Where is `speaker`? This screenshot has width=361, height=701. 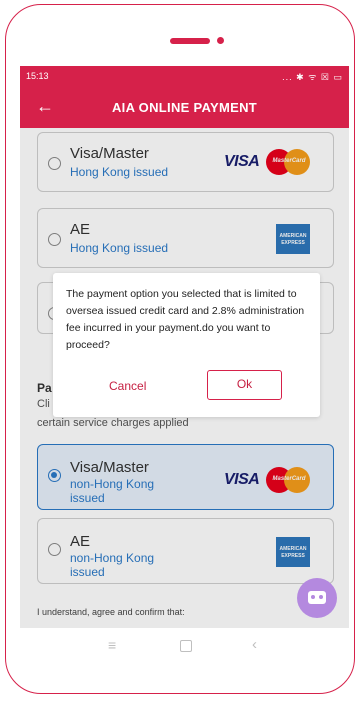 speaker is located at coordinates (190, 41).